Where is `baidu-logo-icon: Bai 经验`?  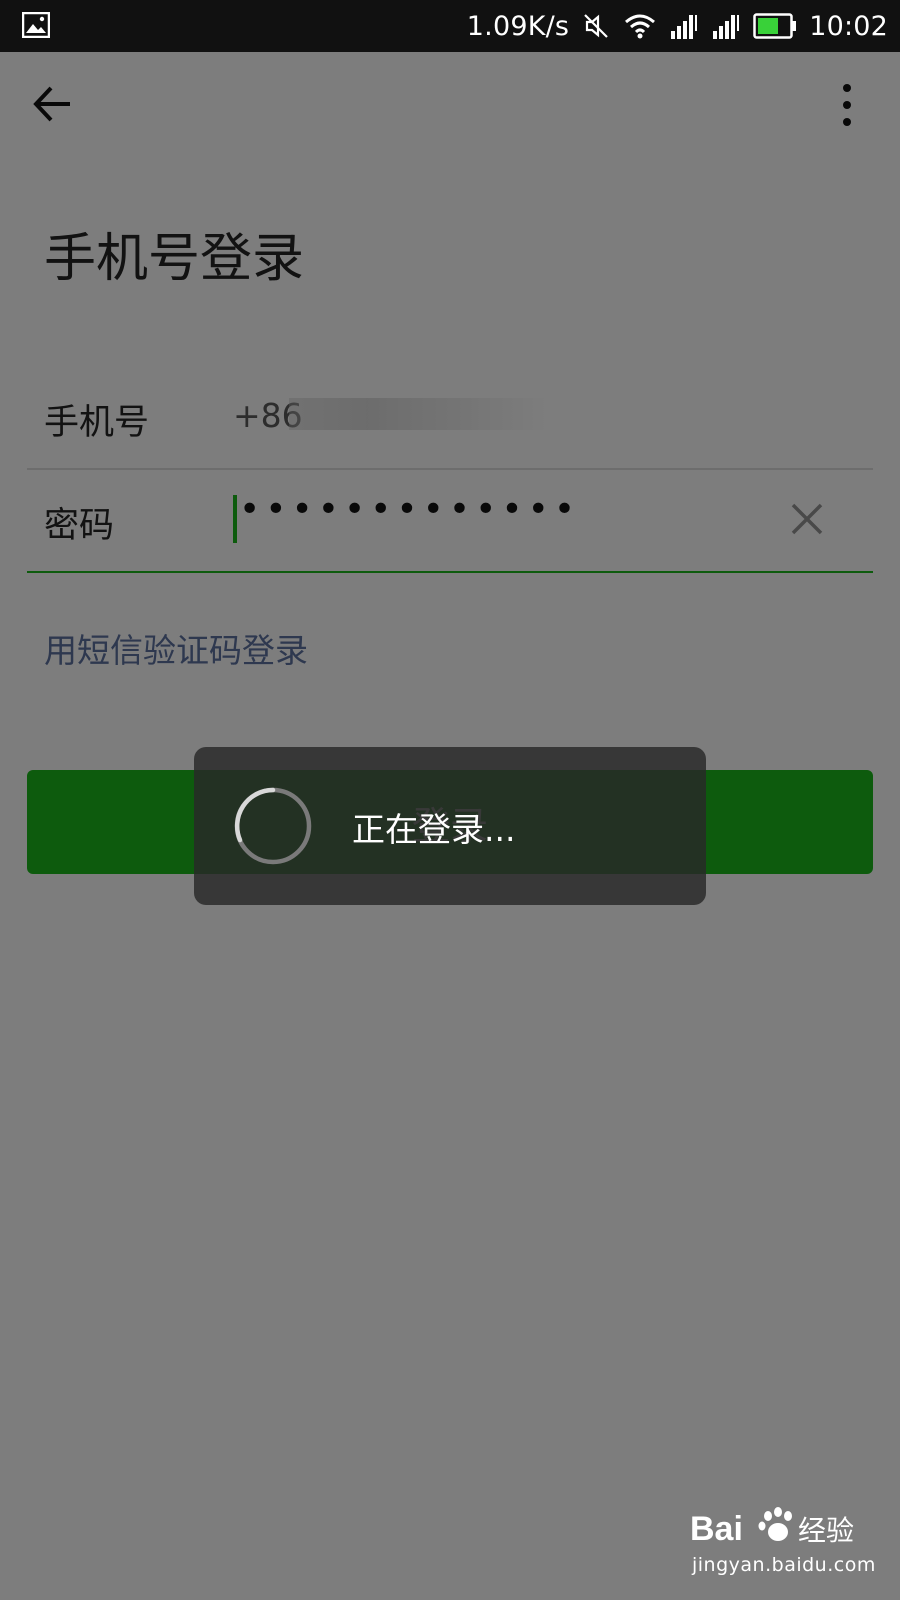 baidu-logo-icon: Bai 经验 is located at coordinates (772, 1527).